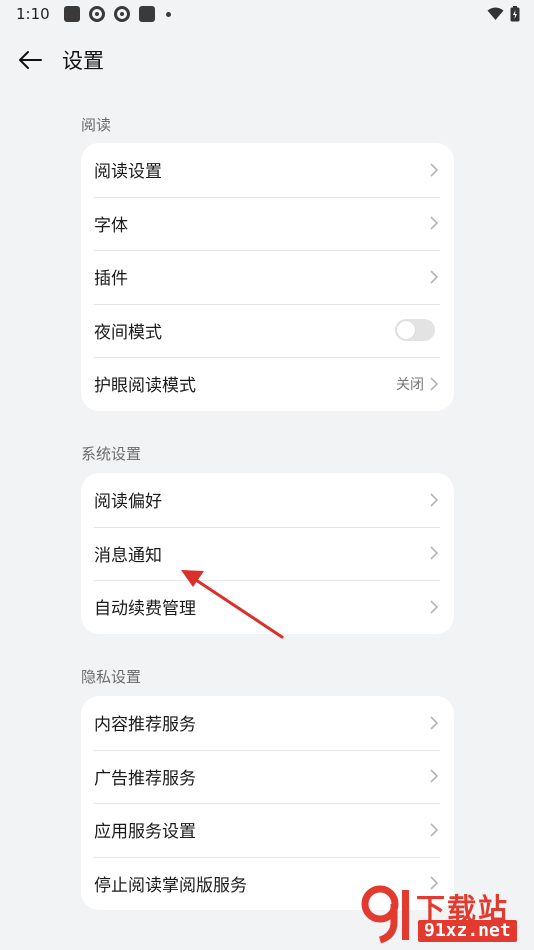  I want to click on row-label: 消息通知, so click(128, 555).